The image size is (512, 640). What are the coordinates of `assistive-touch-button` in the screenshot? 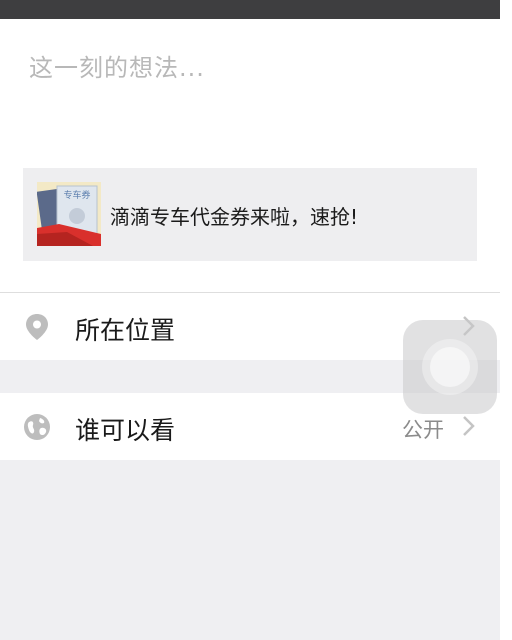 It's located at (450, 367).